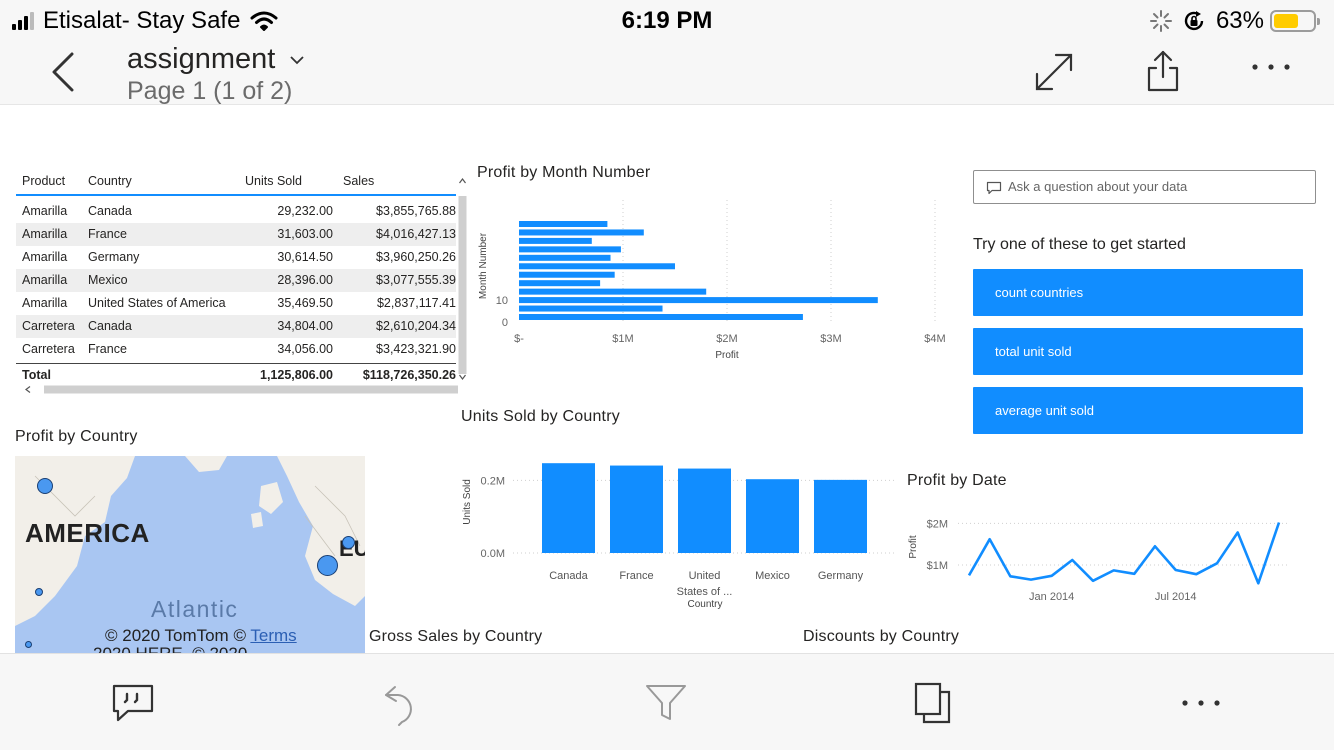 This screenshot has height=750, width=1334. What do you see at coordinates (305, 211) in the screenshot?
I see `table-cell: 29,232.00` at bounding box center [305, 211].